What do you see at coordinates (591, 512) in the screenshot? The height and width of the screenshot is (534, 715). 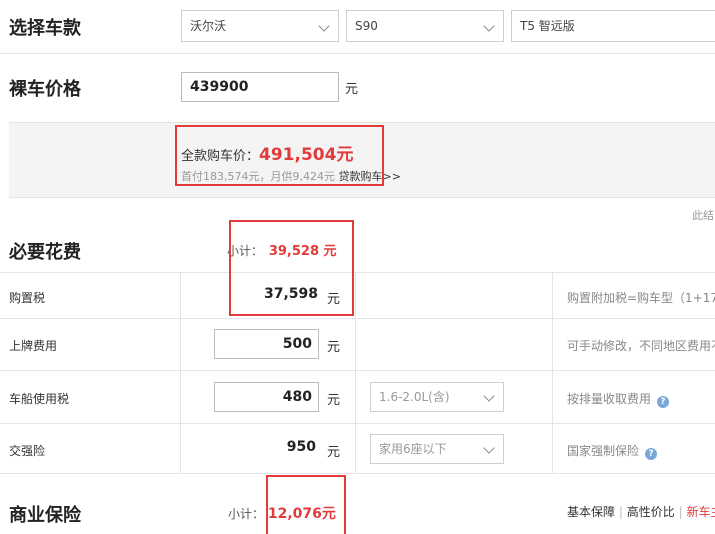 I see `plan-tab-basic: 基本保障` at bounding box center [591, 512].